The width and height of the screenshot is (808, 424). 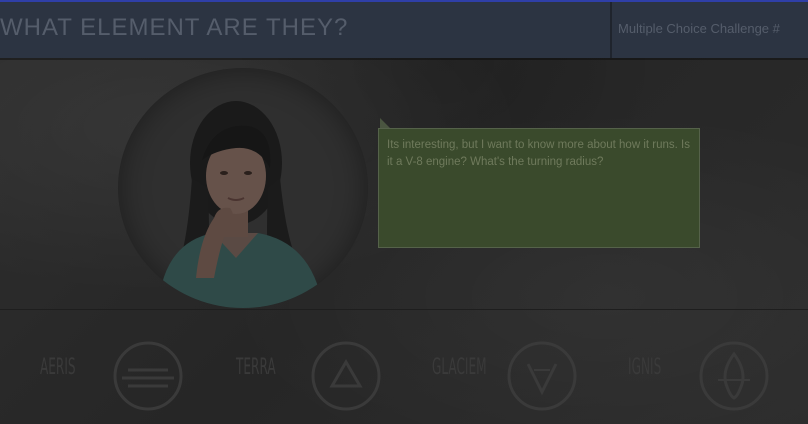 What do you see at coordinates (148, 376) in the screenshot?
I see `air-symbol-icon` at bounding box center [148, 376].